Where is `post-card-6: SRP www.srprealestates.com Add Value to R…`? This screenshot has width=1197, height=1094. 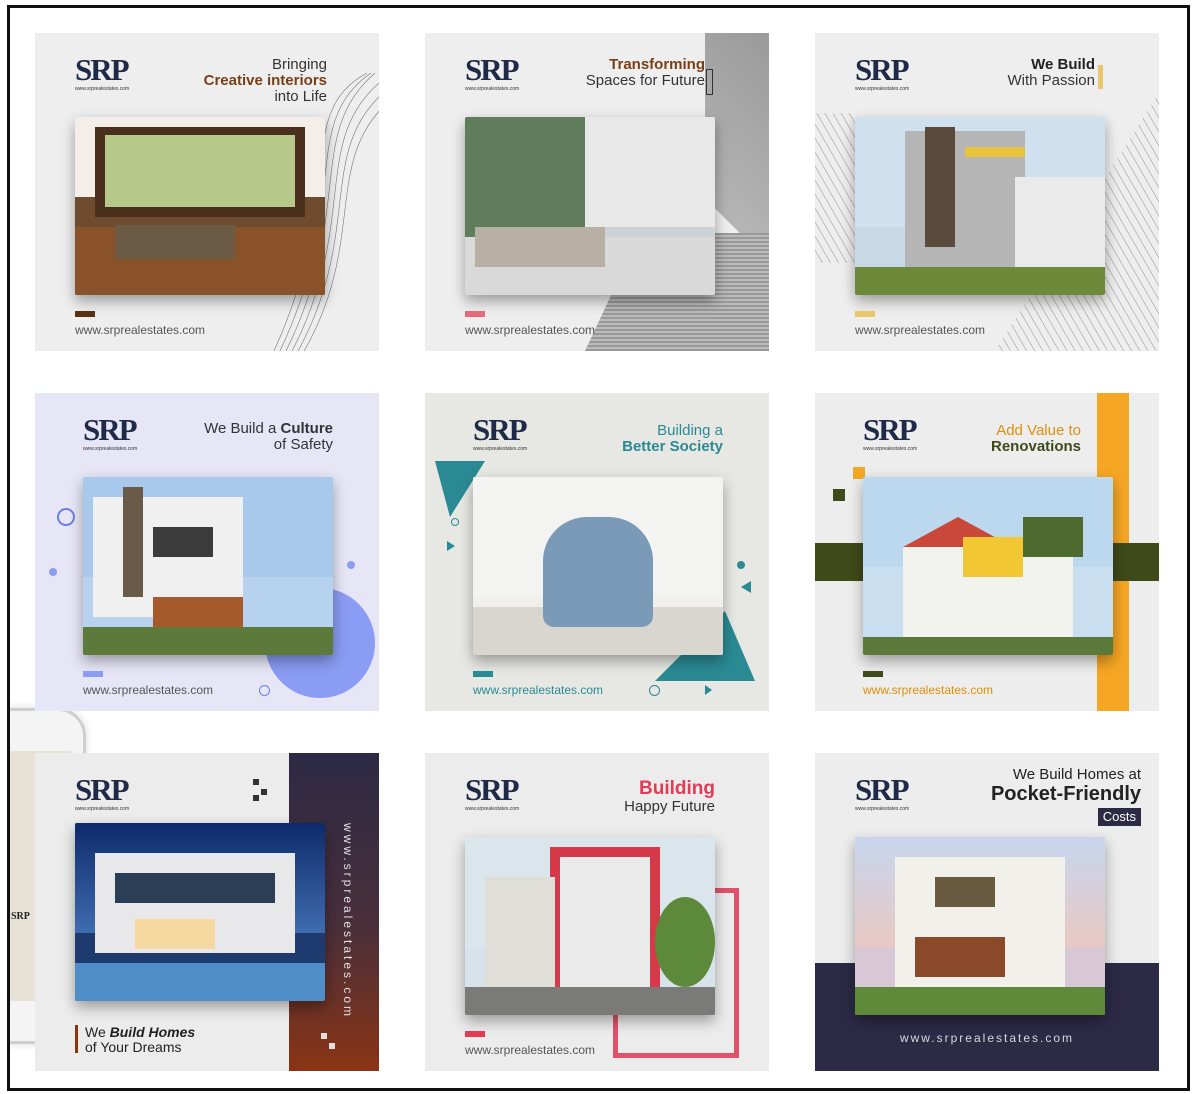
post-card-6: SRP www.srprealestates.com Add Value to R… is located at coordinates (987, 552).